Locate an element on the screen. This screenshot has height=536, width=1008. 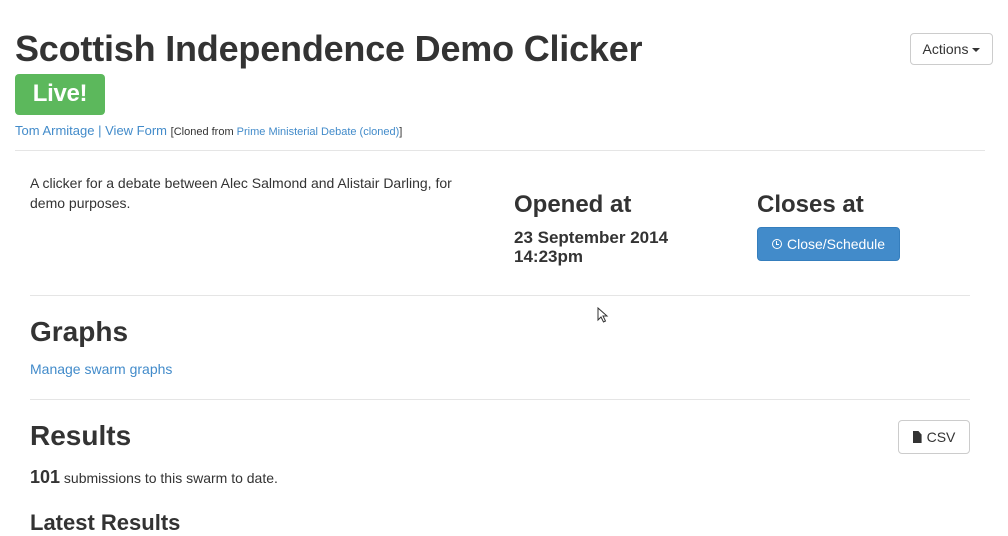
page-title: Scottish Independence Demo Clicker is located at coordinates (329, 48).